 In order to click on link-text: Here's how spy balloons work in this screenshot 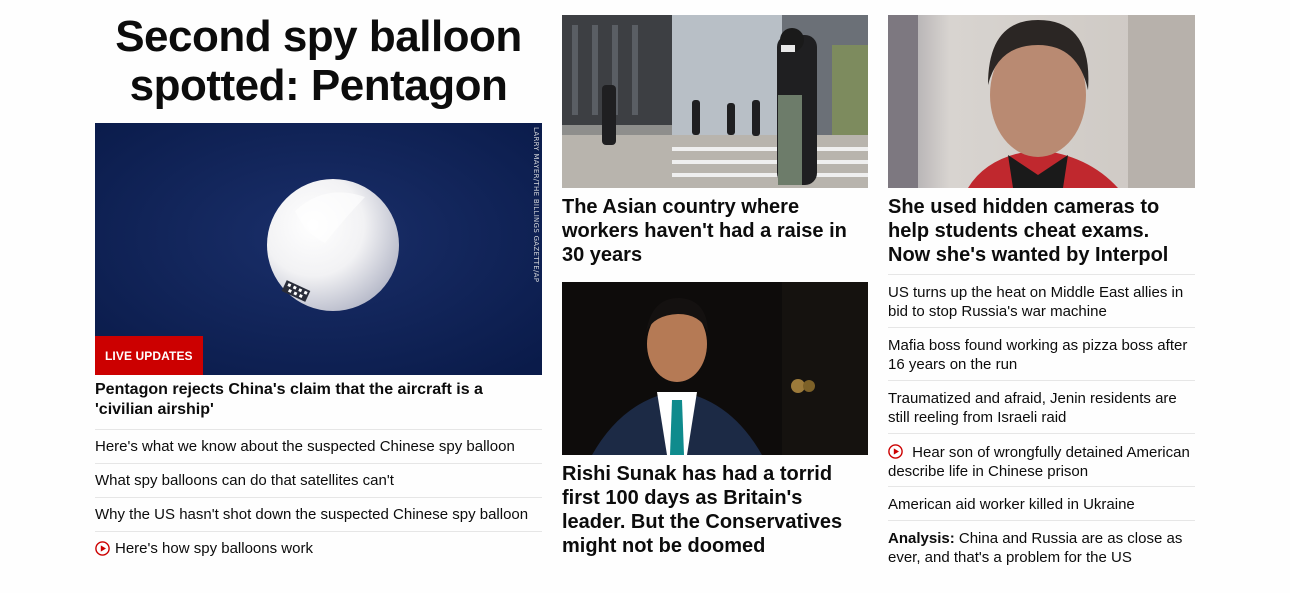, I will do `click(214, 548)`.